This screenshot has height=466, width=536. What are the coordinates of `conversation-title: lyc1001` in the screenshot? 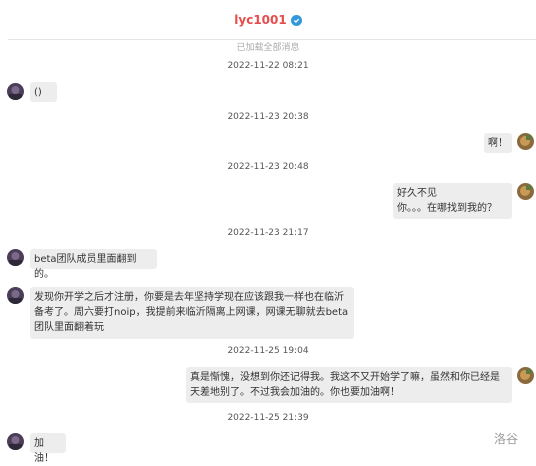 It's located at (260, 20).